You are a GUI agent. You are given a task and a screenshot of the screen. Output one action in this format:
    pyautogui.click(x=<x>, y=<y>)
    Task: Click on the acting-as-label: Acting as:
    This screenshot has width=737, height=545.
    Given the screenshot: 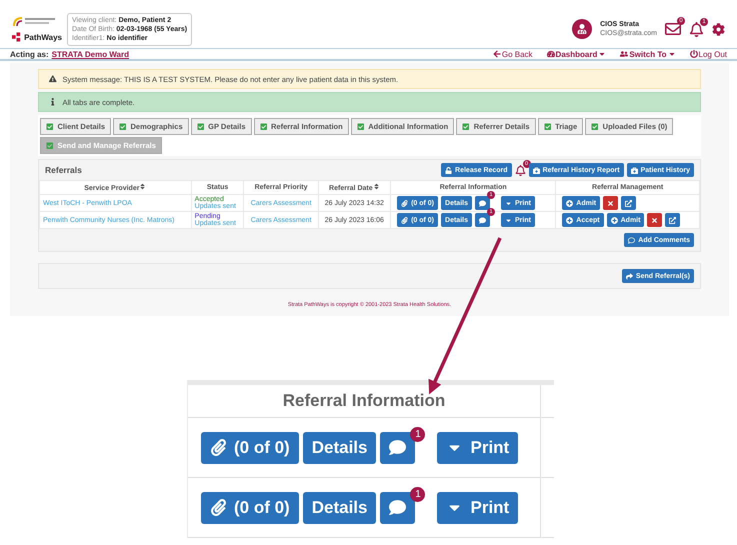 What is the action you would take?
    pyautogui.click(x=29, y=54)
    